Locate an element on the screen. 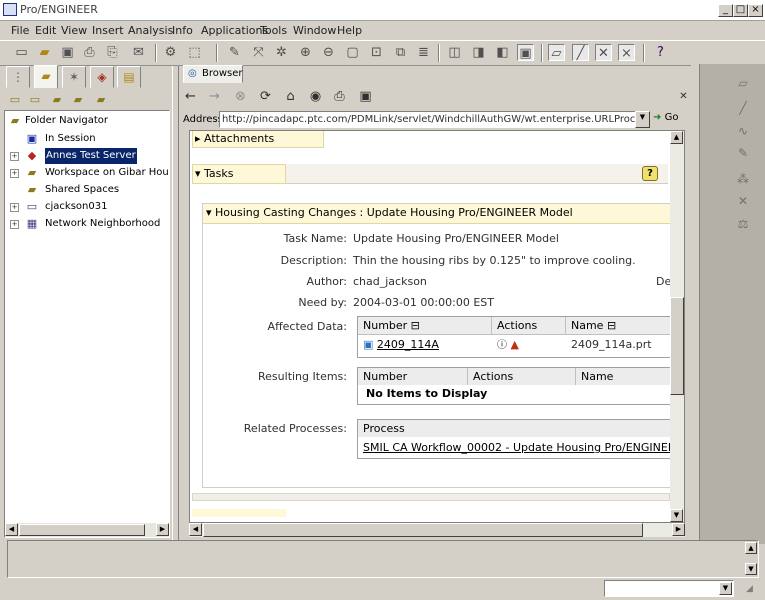  datum-curve-tool-icon: ∿ is located at coordinates (743, 131).